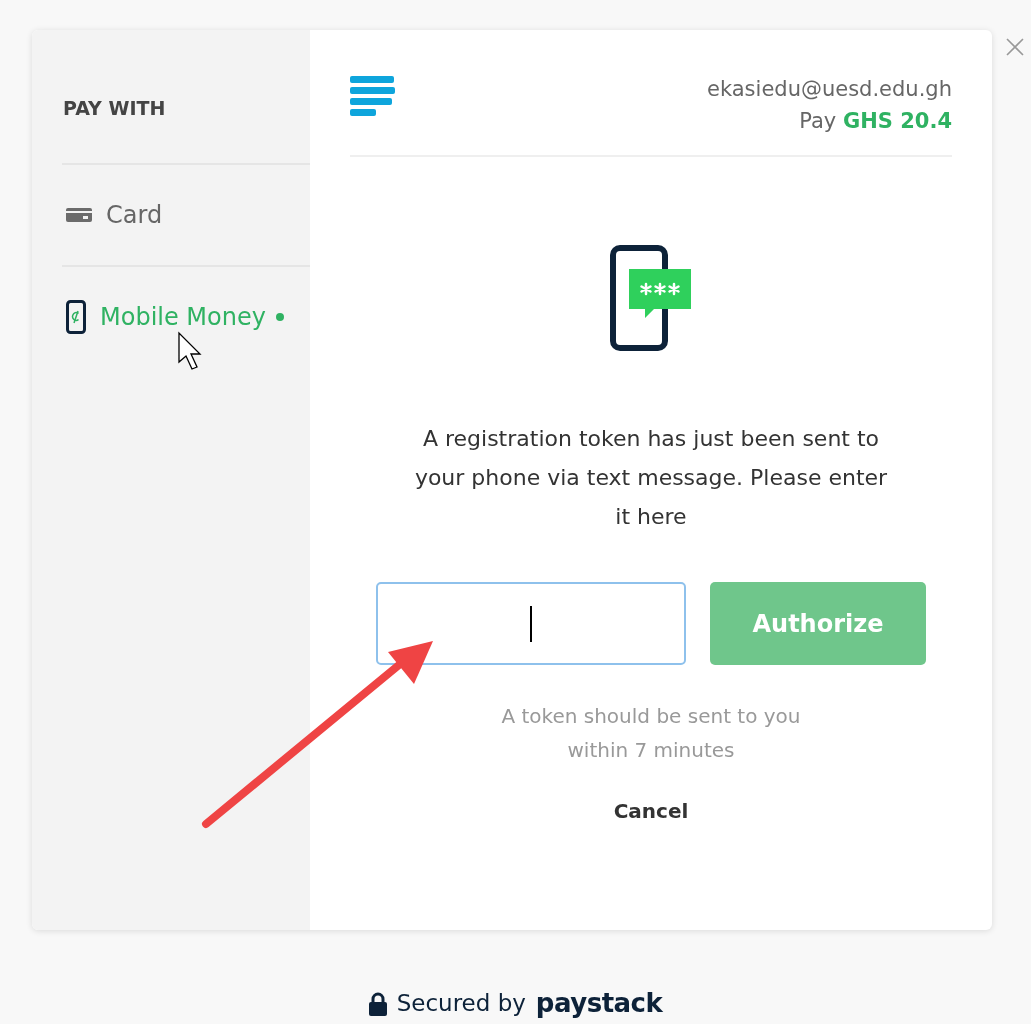 The height and width of the screenshot is (1024, 1031). What do you see at coordinates (1015, 47) in the screenshot?
I see `close-icon` at bounding box center [1015, 47].